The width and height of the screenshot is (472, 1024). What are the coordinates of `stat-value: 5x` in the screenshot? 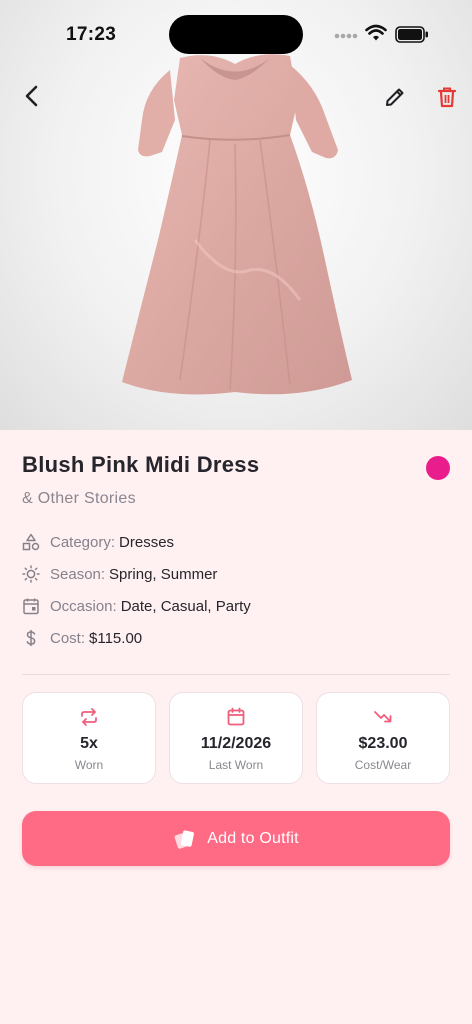 It's located at (89, 743).